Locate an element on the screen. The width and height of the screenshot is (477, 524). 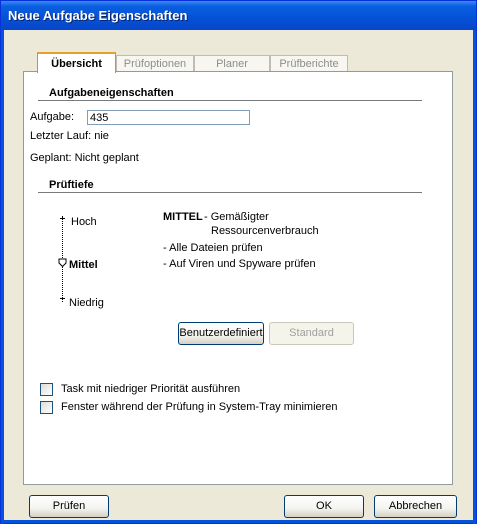
tab-pruefberichte: Prüfberichte is located at coordinates (309, 63).